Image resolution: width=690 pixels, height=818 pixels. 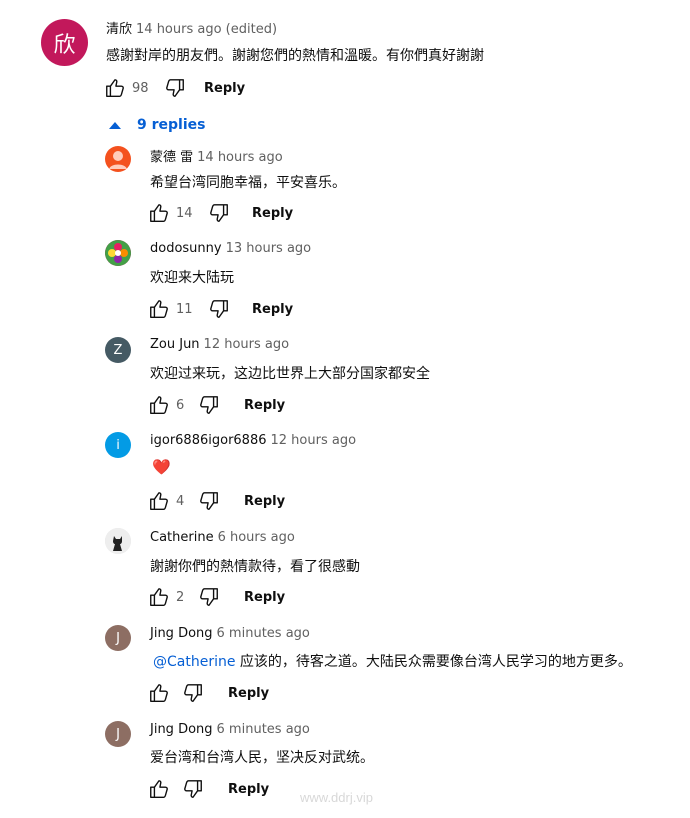 I want to click on reply-item: 蒙德 雷 14 hours ago 希望台湾同胞幸福，平安喜乐。 14 Reply, so click(x=345, y=188).